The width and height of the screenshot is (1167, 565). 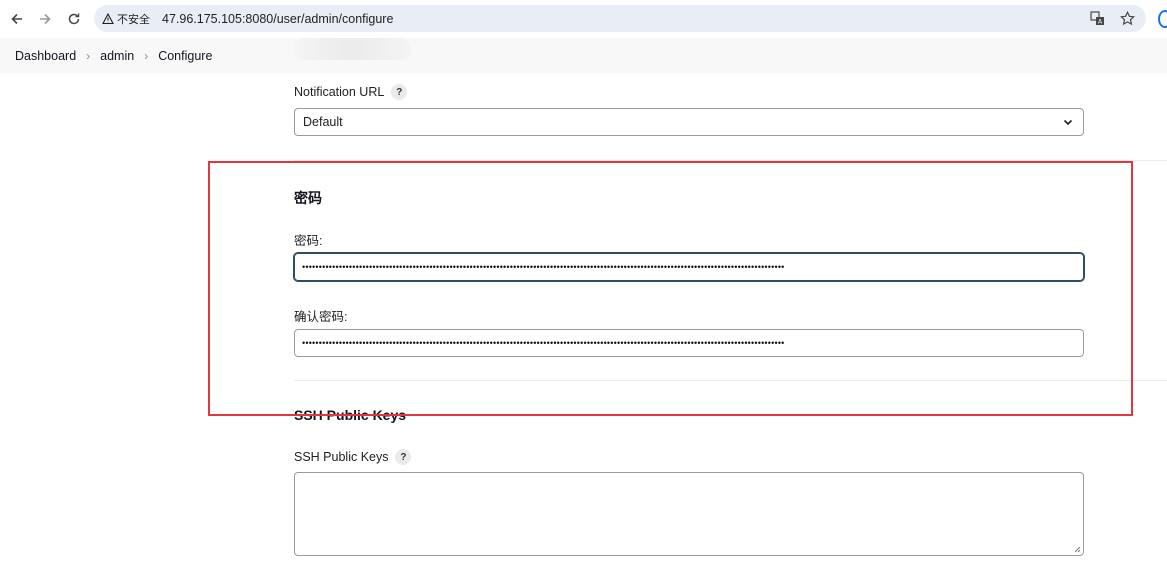 I want to click on breadcrumb: Dashboard › admin › Configure, so click(x=583, y=55).